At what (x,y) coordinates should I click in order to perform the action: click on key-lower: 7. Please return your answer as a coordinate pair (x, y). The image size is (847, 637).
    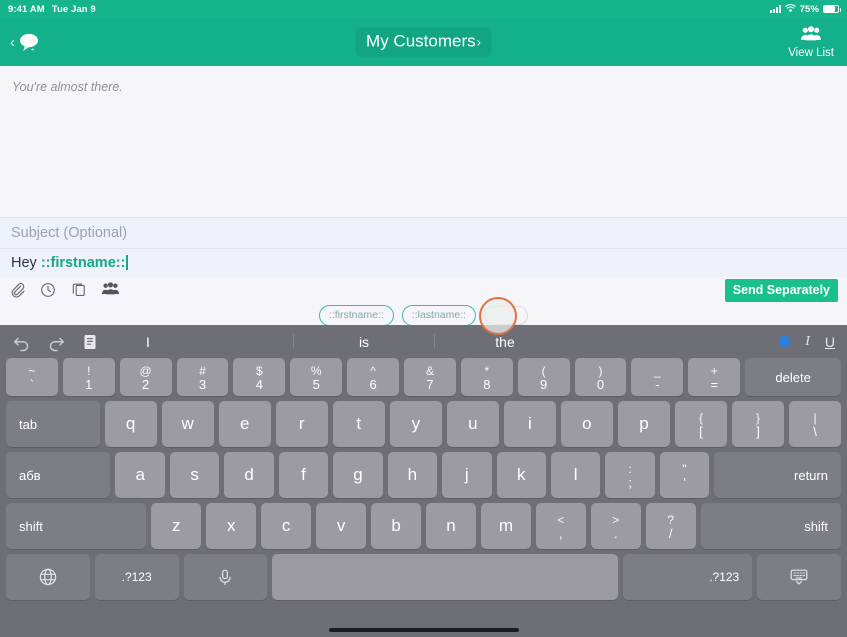
    Looking at the image, I should click on (430, 384).